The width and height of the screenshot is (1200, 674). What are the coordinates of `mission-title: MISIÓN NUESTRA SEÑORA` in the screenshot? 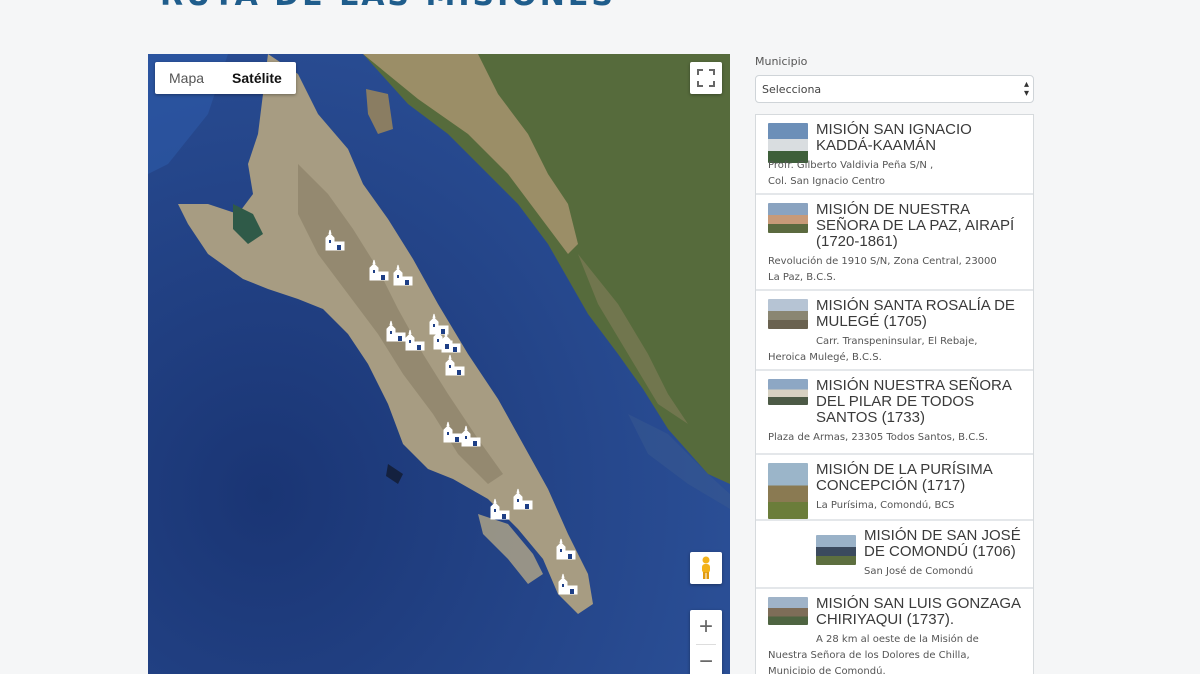 It's located at (914, 385).